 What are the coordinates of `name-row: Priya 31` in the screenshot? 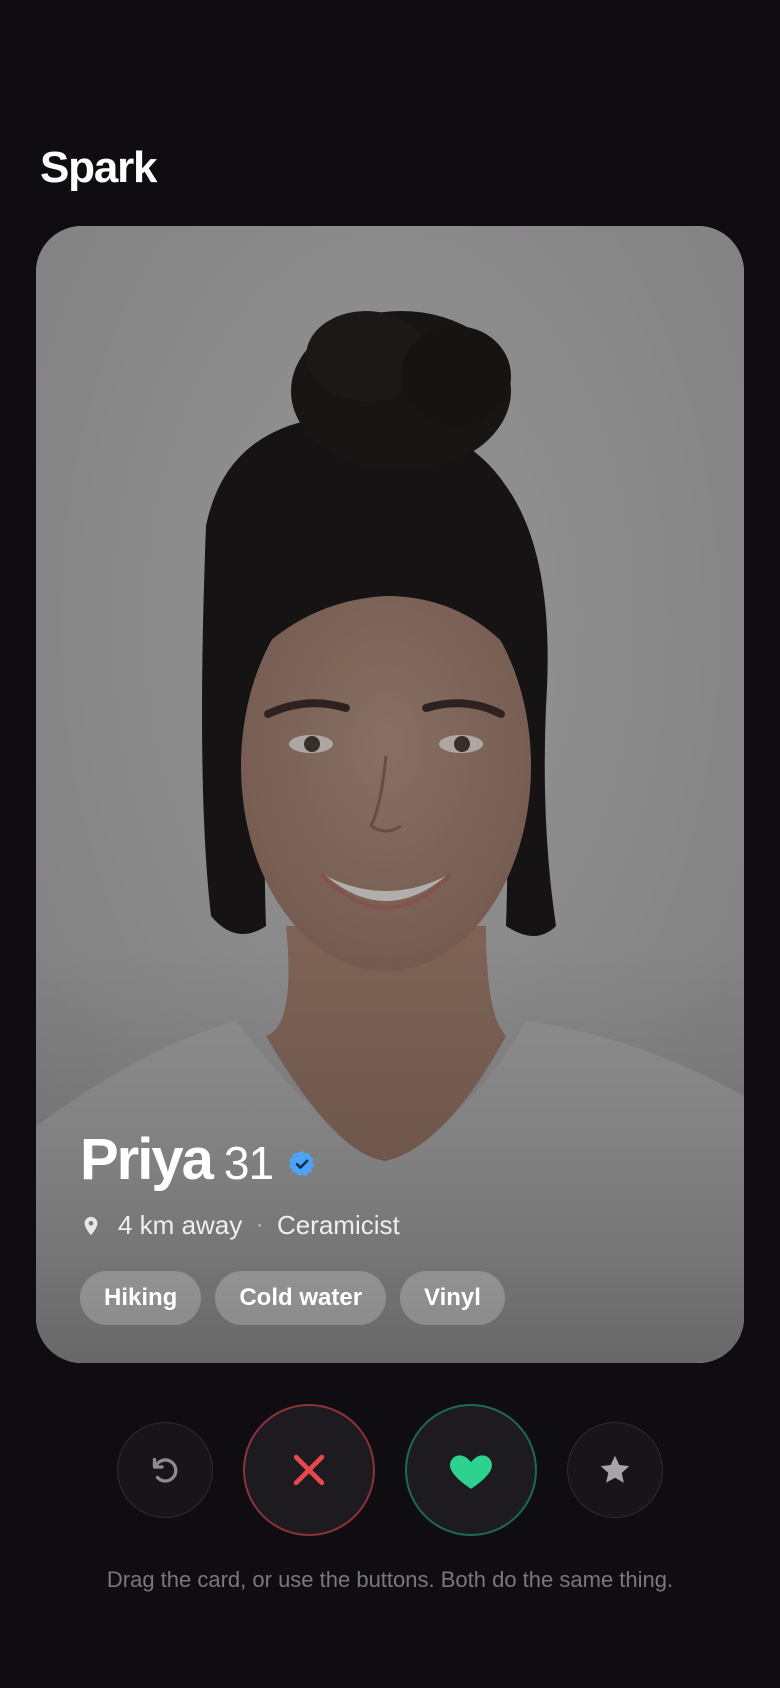 It's located at (392, 1161).